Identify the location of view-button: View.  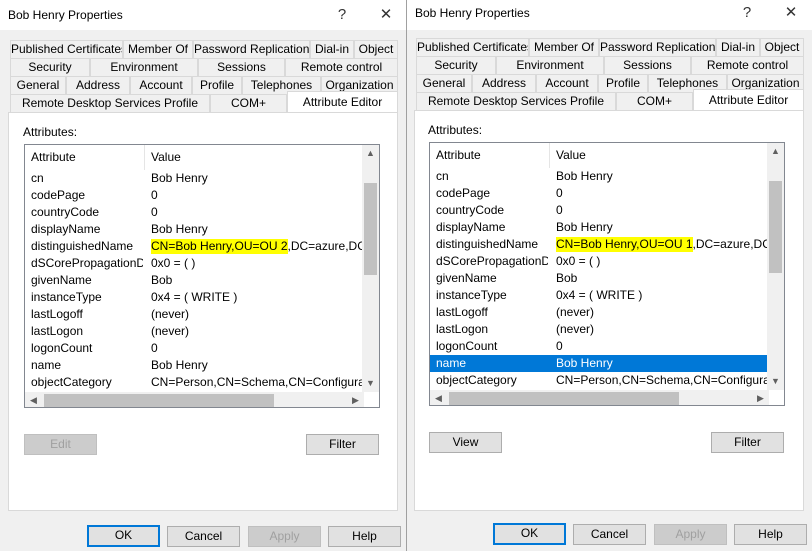
(465, 442).